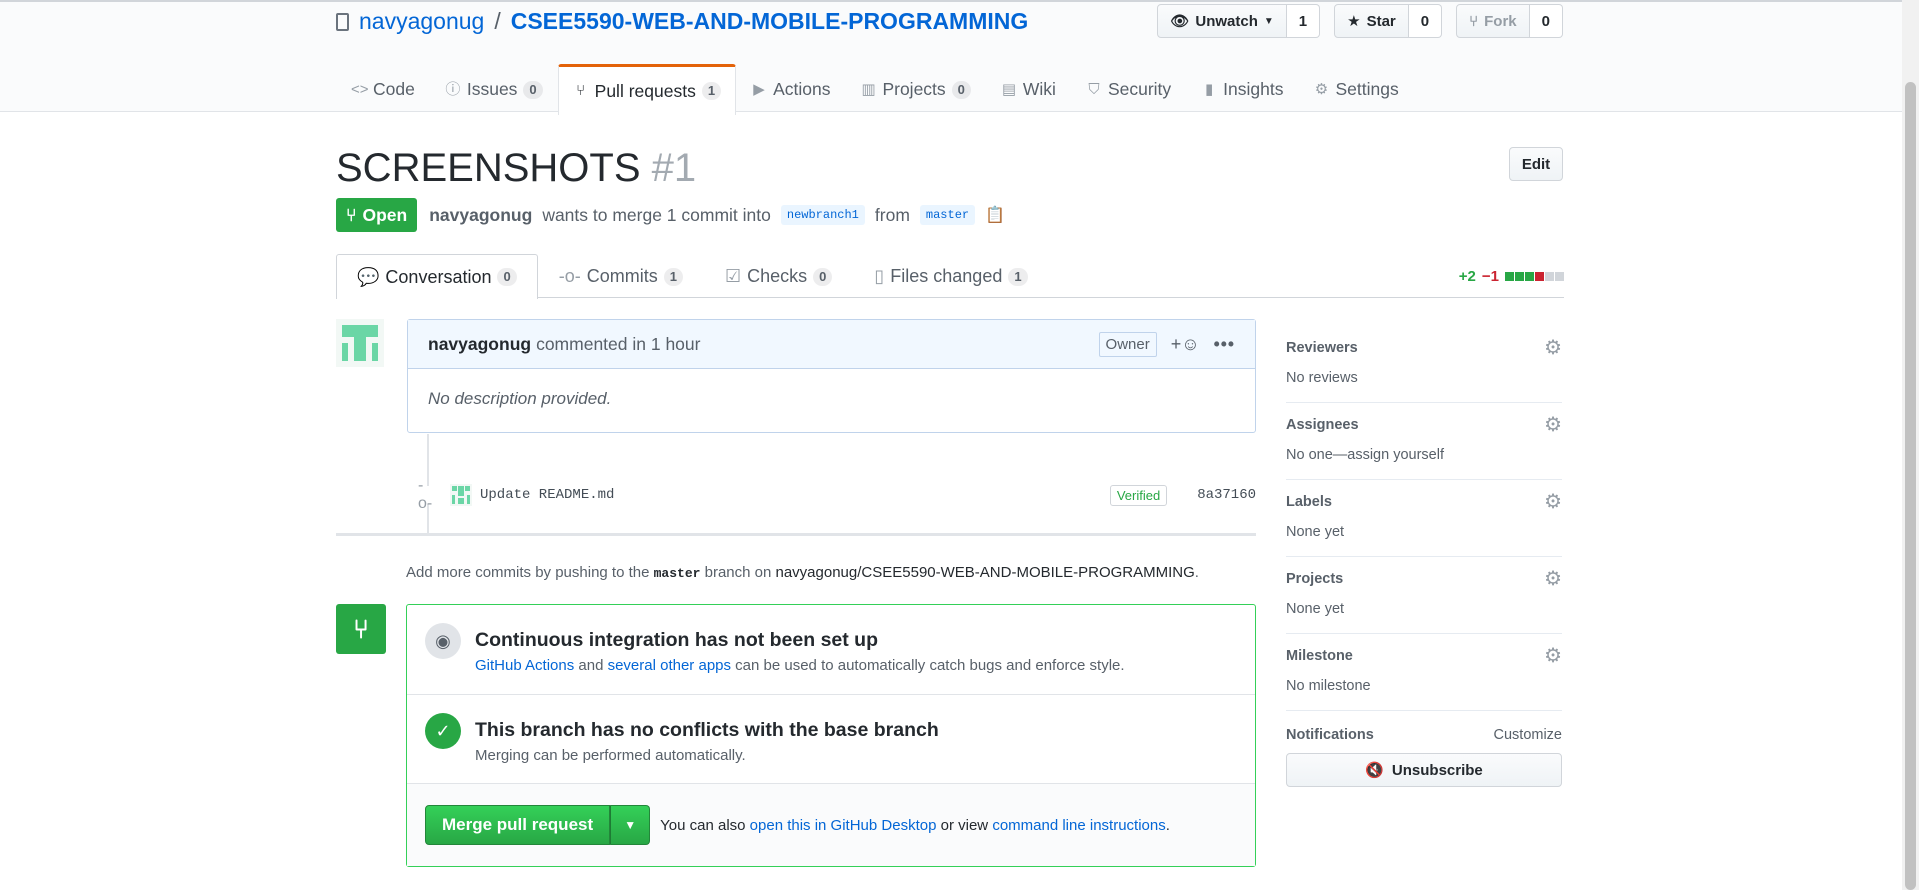 This screenshot has width=1919, height=890. Describe the element at coordinates (950, 276) in the screenshot. I see `tab-files-changed: ▯ Files changed 1` at that location.